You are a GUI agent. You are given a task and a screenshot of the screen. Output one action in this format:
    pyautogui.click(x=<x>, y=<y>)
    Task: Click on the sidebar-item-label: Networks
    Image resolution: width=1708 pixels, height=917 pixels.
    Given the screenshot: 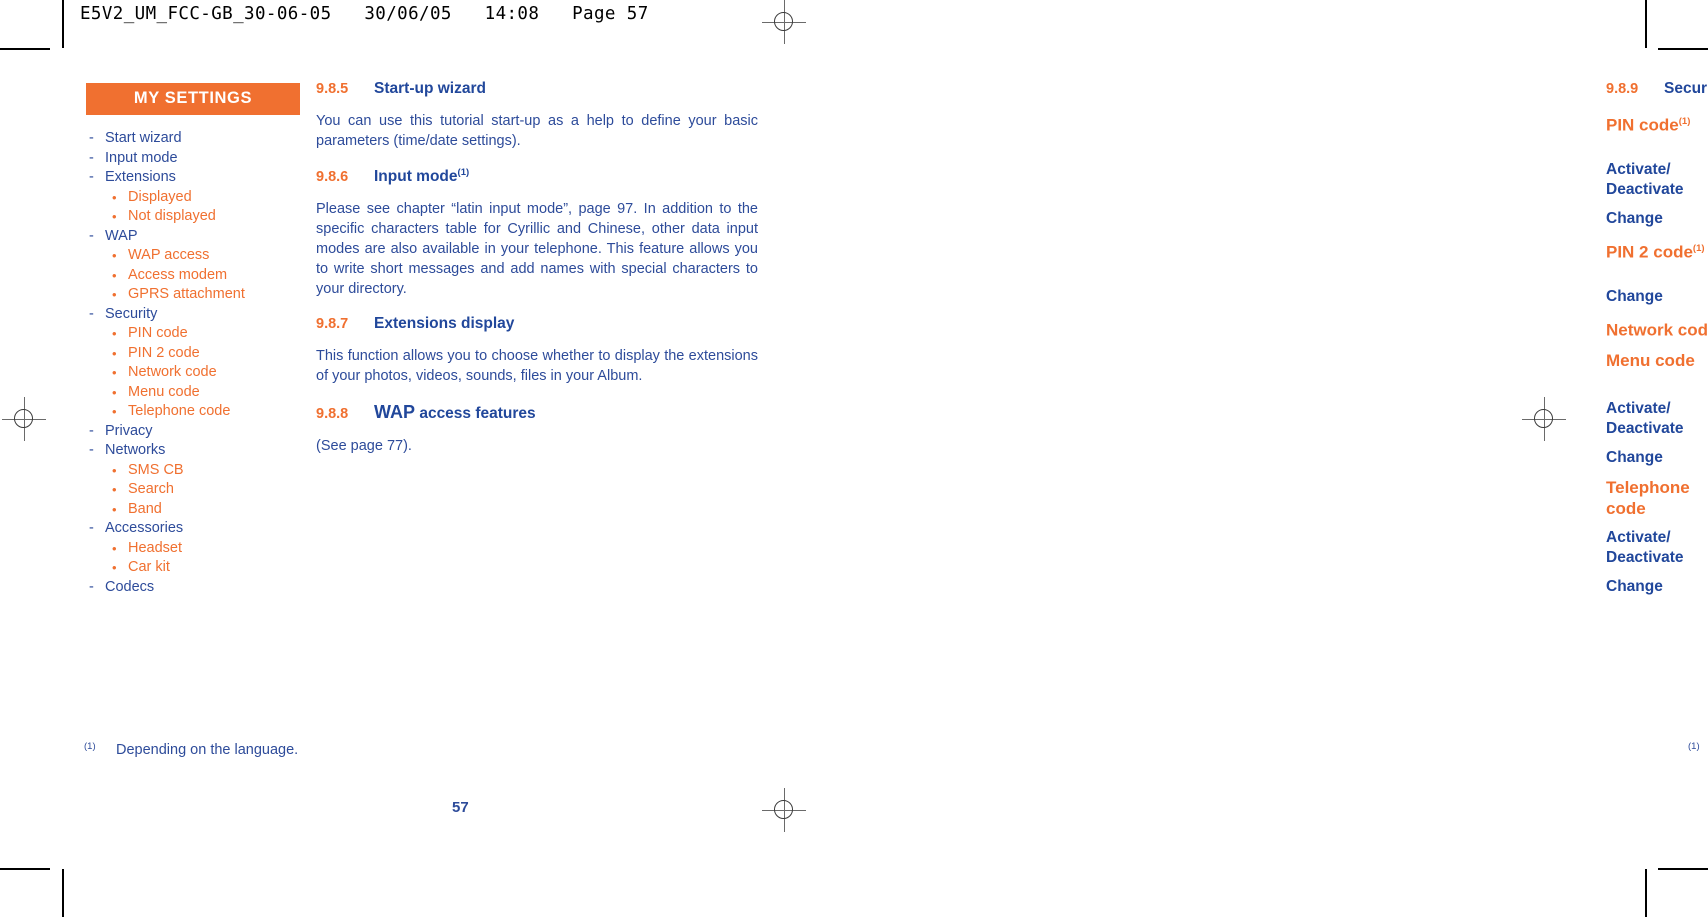 What is the action you would take?
    pyautogui.click(x=135, y=450)
    